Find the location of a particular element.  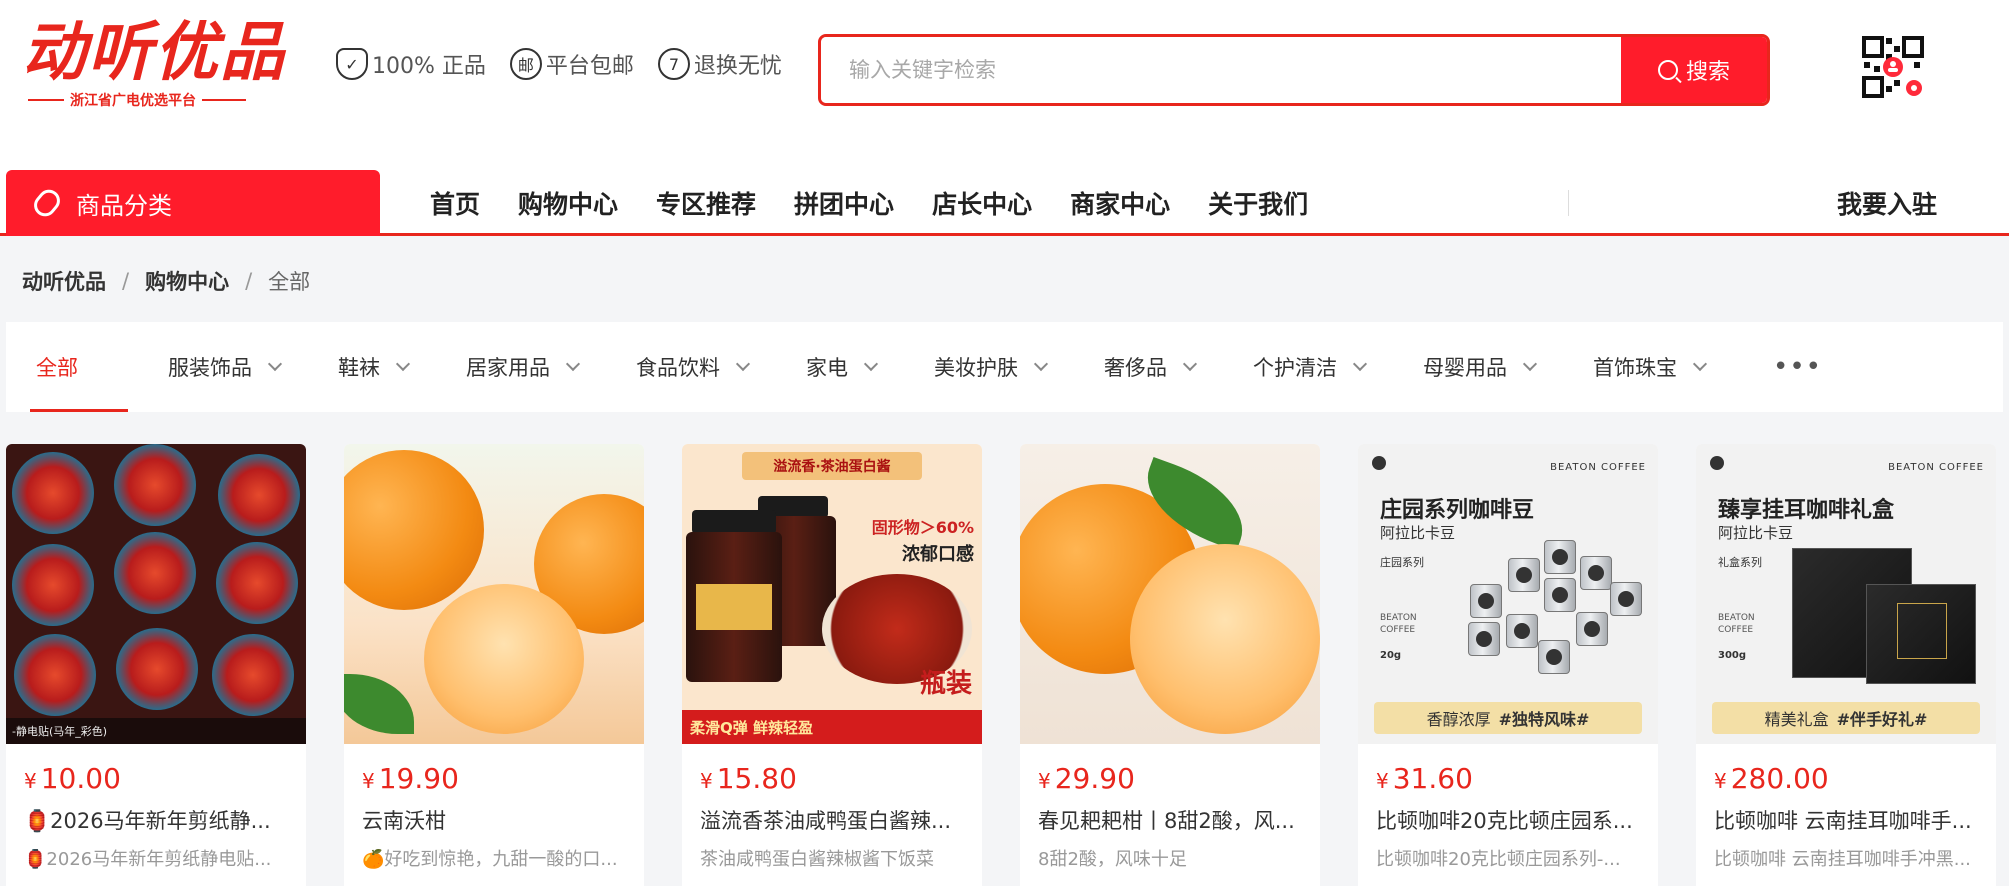

breadcrumb: 动听优品 / 购物中心 / 全部 is located at coordinates (166, 281).